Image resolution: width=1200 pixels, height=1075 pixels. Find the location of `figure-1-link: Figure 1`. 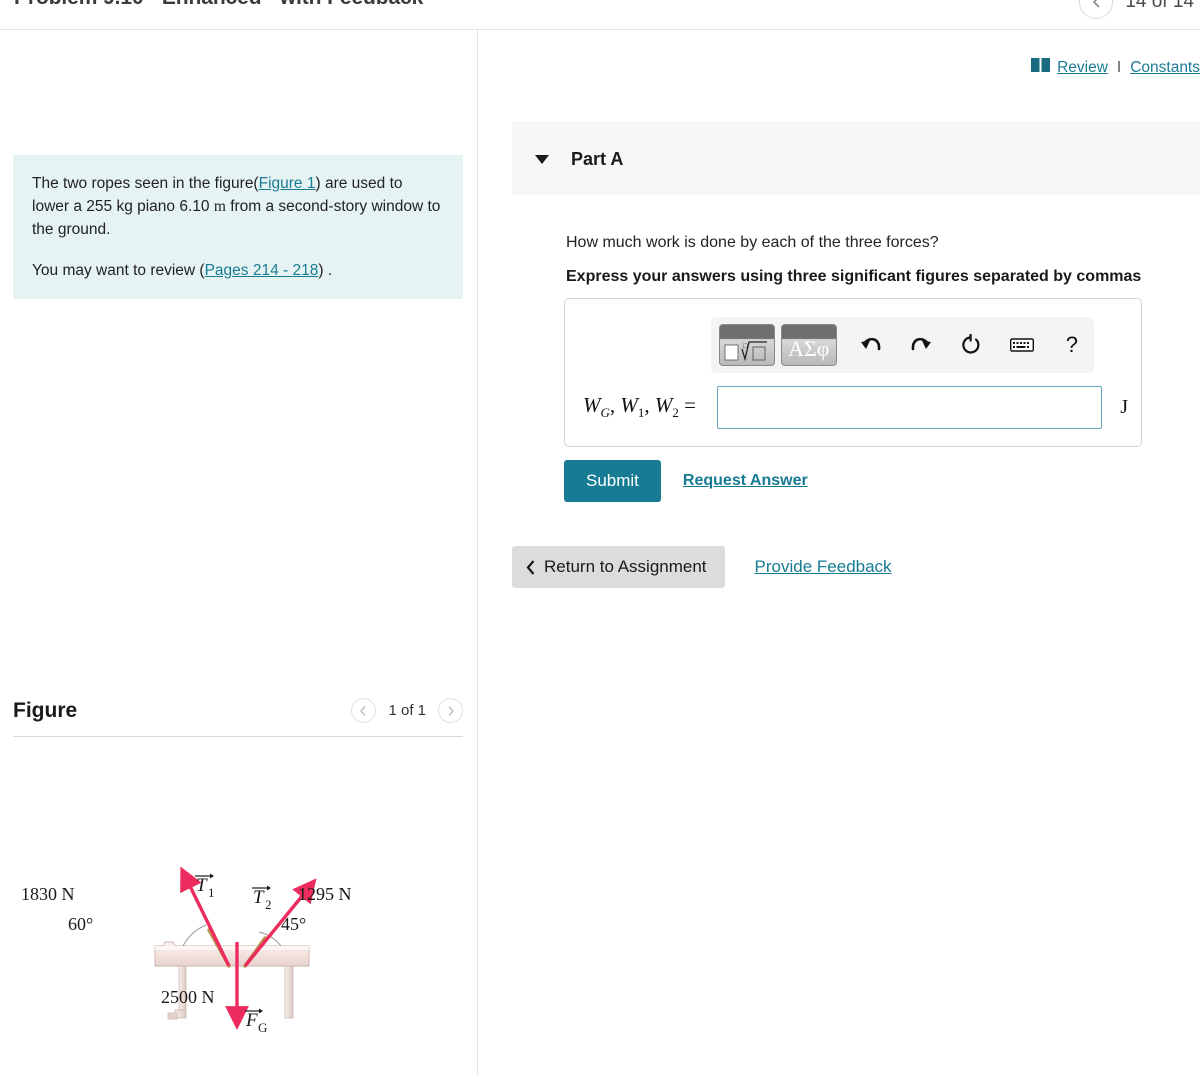

figure-1-link: Figure 1 is located at coordinates (287, 183).